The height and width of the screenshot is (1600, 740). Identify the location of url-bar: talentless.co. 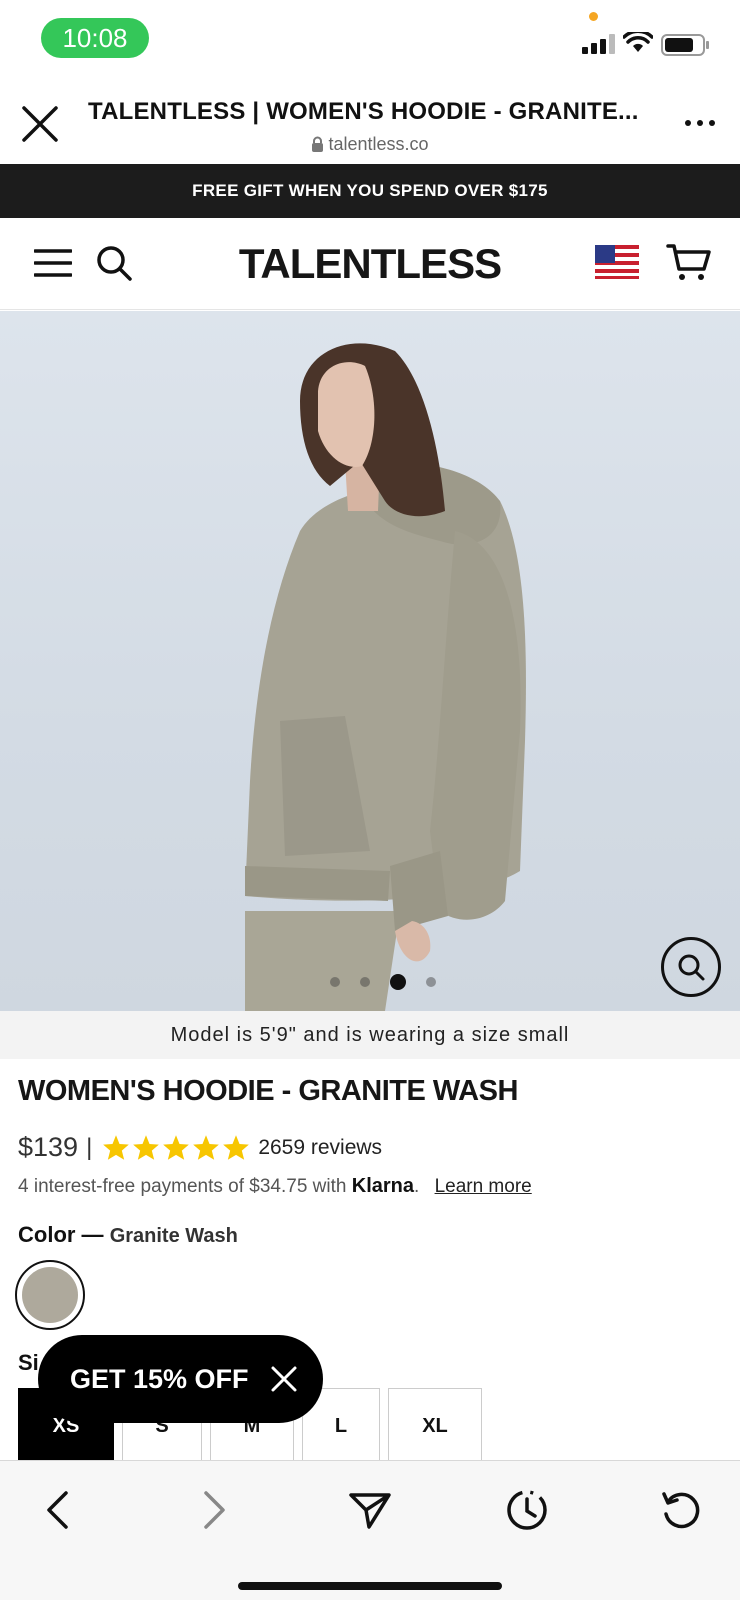
(370, 144).